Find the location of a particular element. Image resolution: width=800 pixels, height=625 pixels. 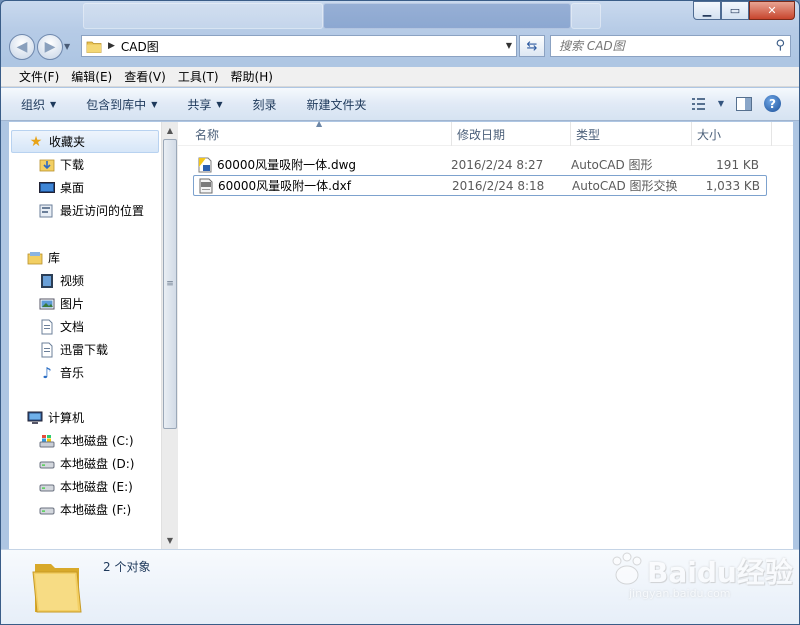

nav-item-drive-c: 本地磁盘 (C:) is located at coordinates (85, 440).